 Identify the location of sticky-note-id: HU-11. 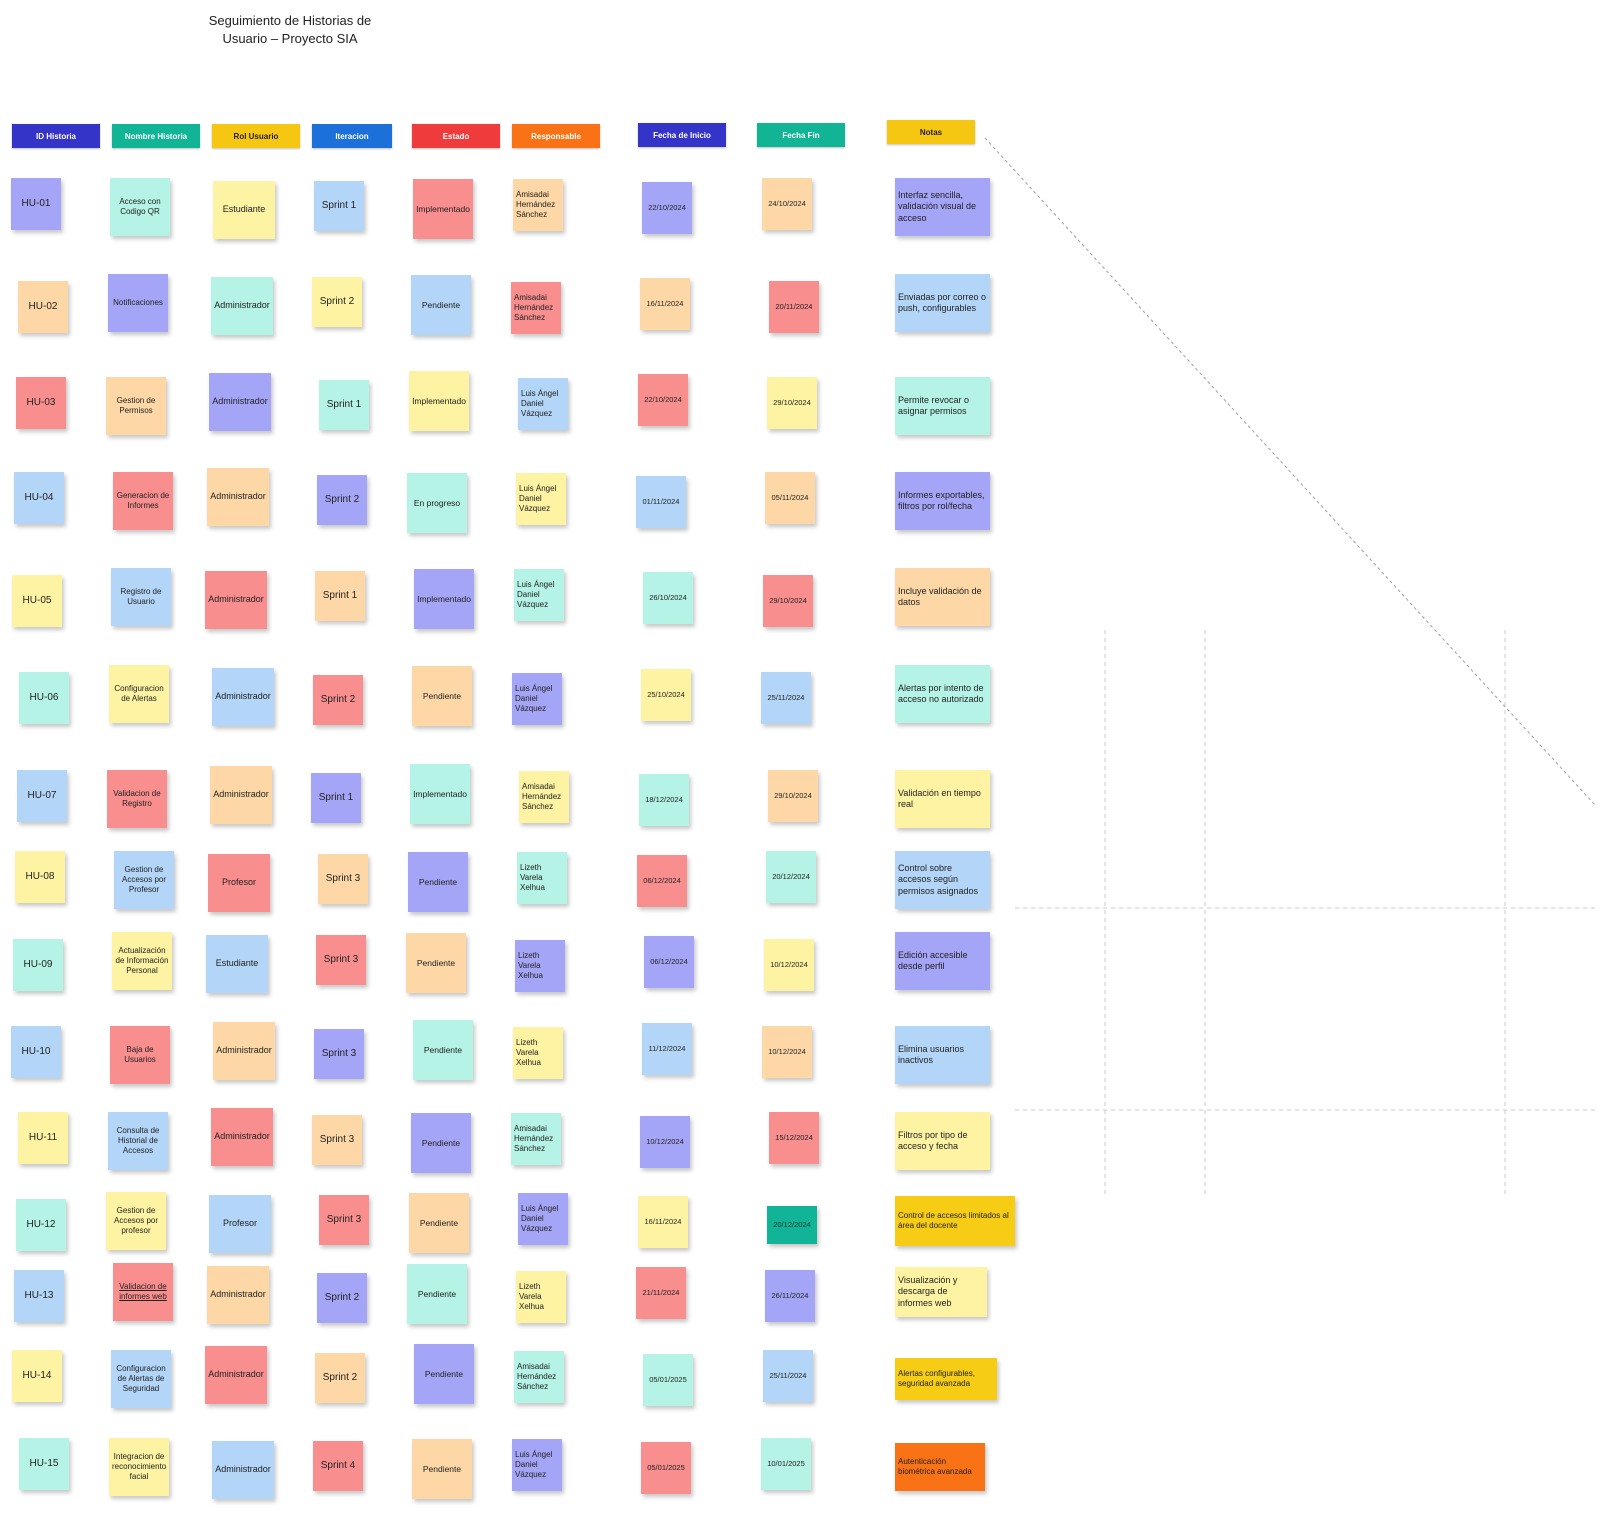
(43, 1138).